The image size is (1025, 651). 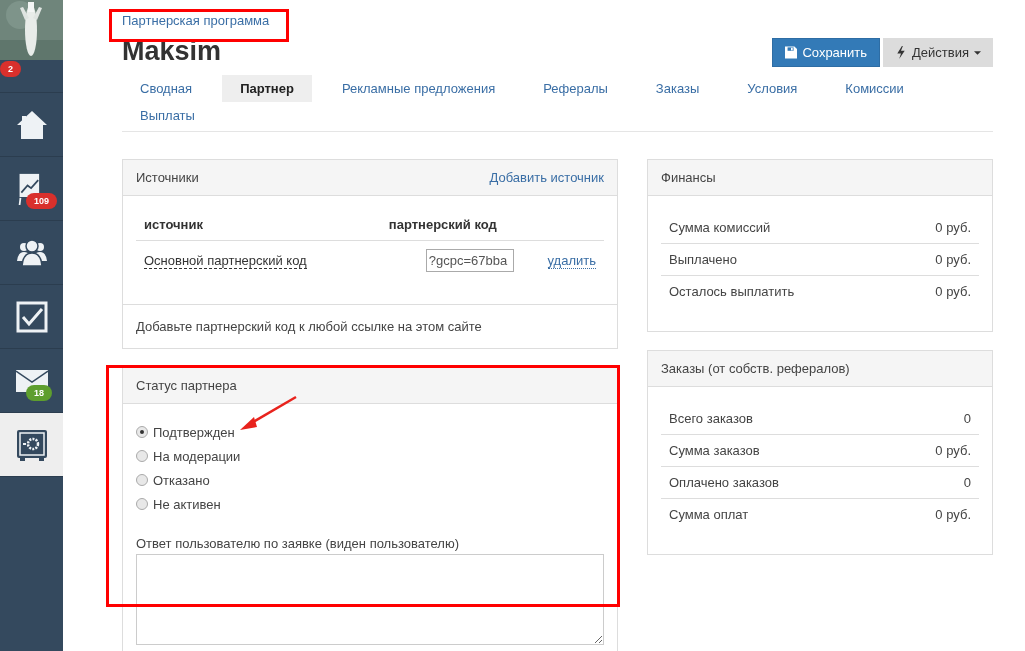 What do you see at coordinates (469, 260) in the screenshot?
I see `code-field: ?gcpc=67bba` at bounding box center [469, 260].